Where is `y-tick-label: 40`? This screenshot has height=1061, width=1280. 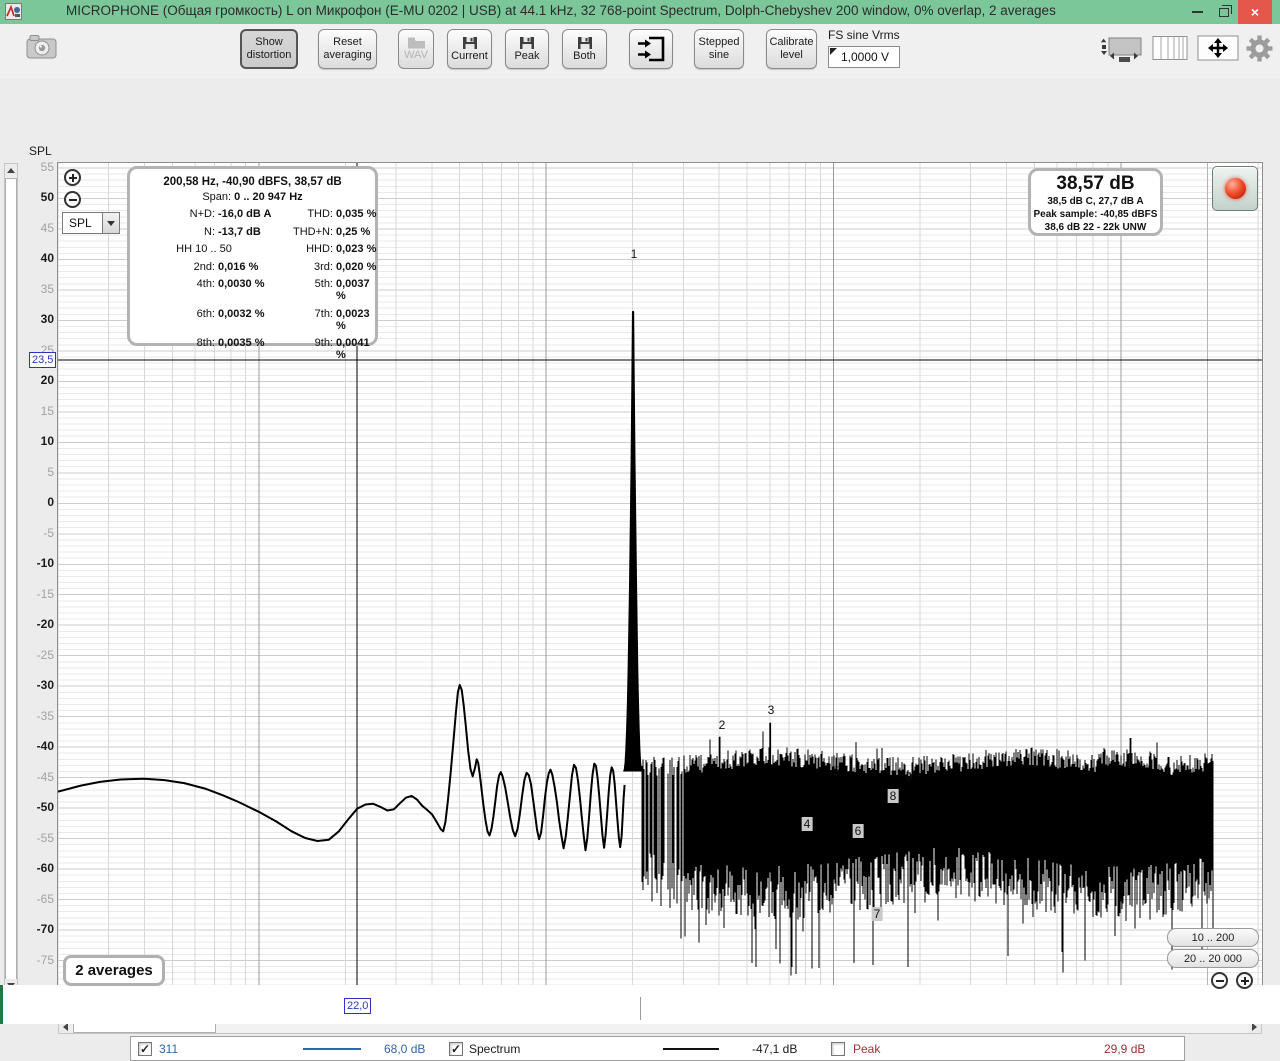 y-tick-label: 40 is located at coordinates (47, 258).